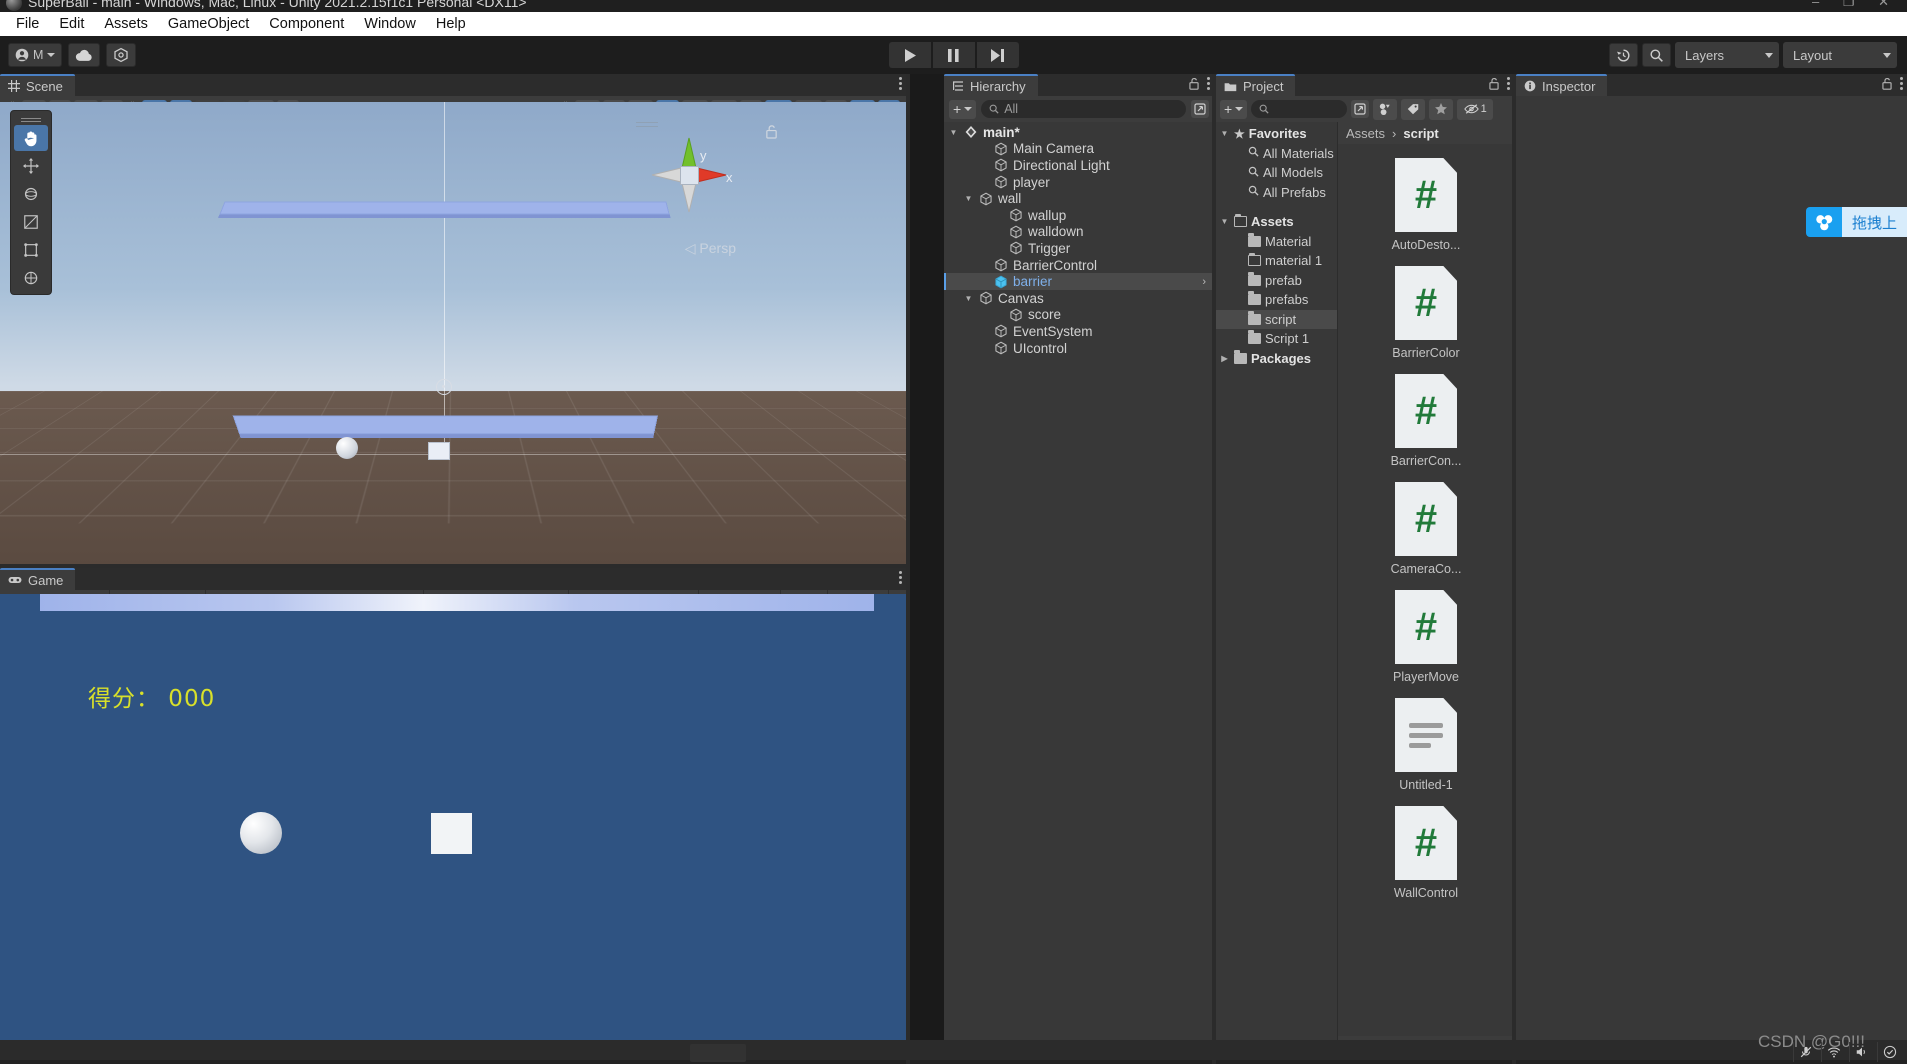  What do you see at coordinates (991, 85) in the screenshot?
I see `tab-hierarchy: Hierarchy` at bounding box center [991, 85].